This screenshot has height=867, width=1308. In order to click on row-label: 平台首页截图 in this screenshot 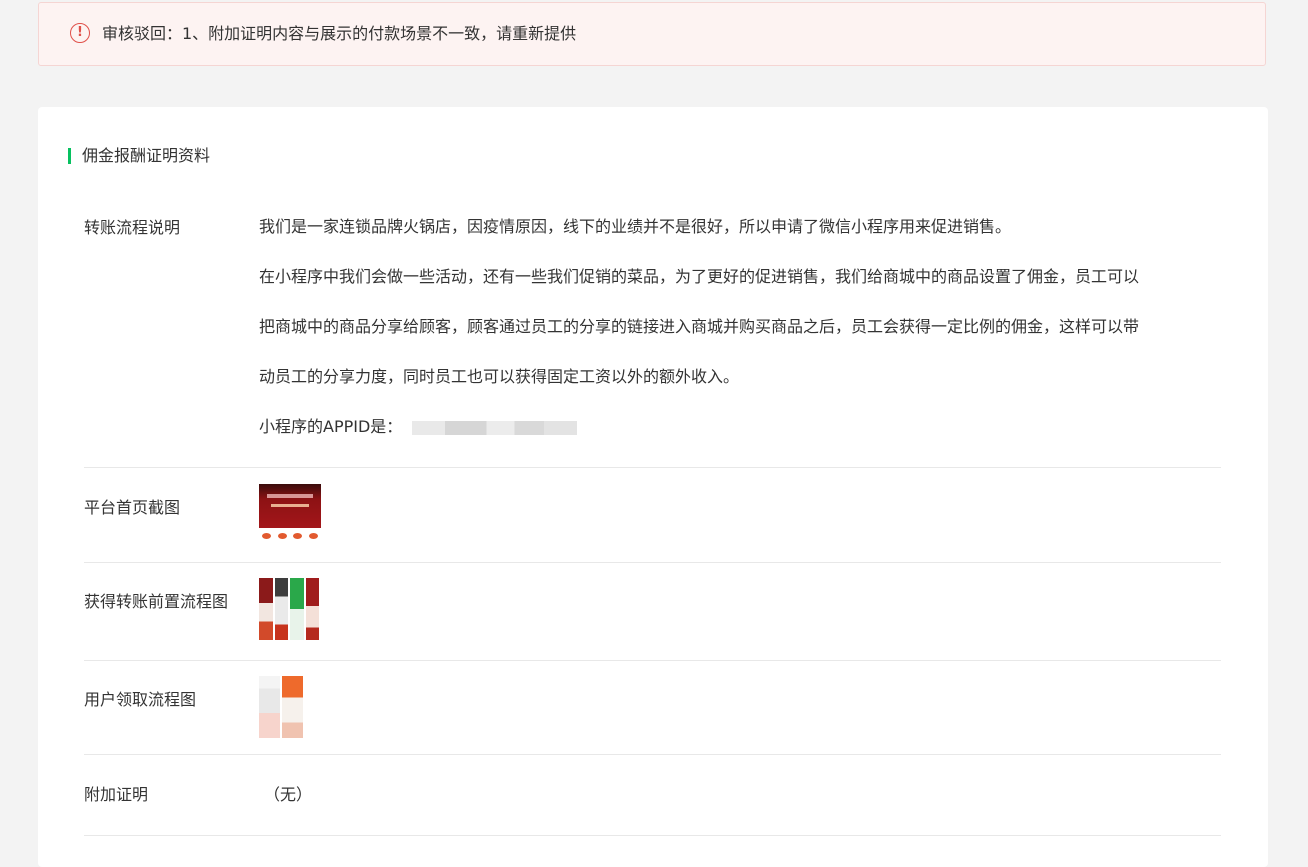, I will do `click(132, 507)`.